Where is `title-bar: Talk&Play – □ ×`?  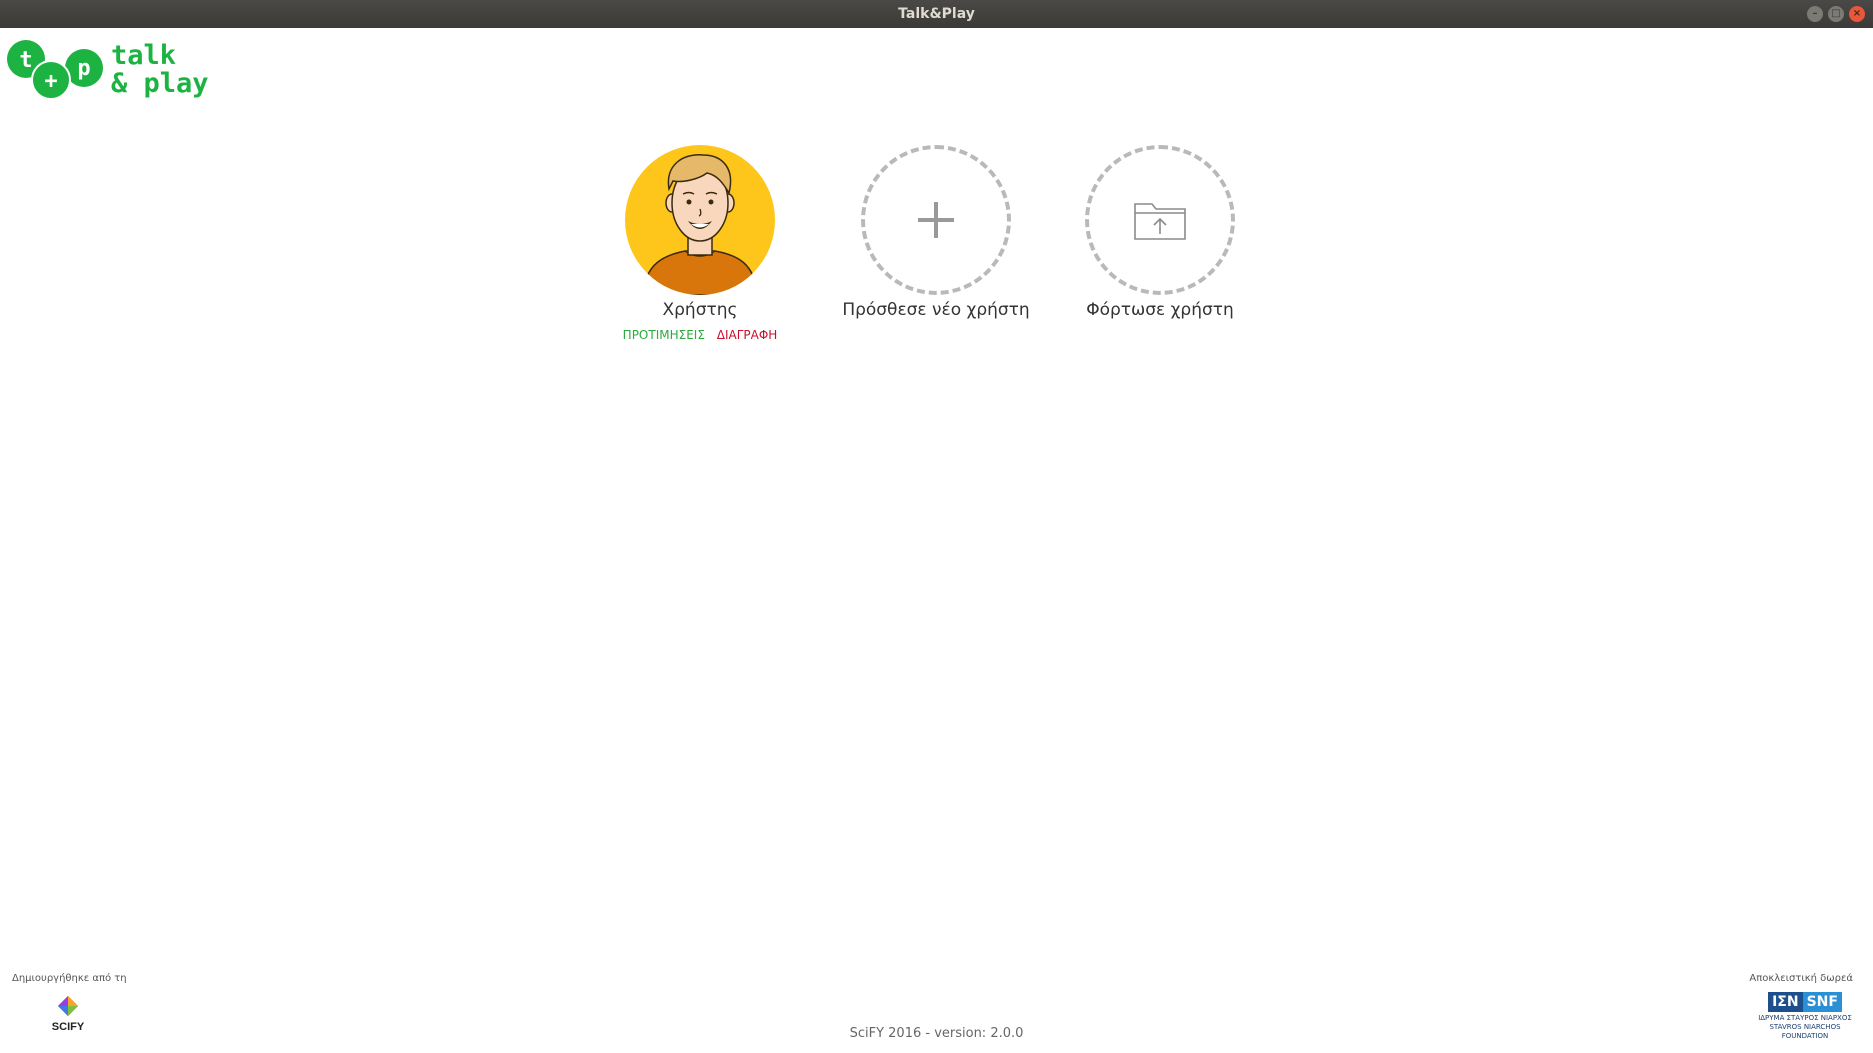
title-bar: Talk&Play – □ × is located at coordinates (936, 14).